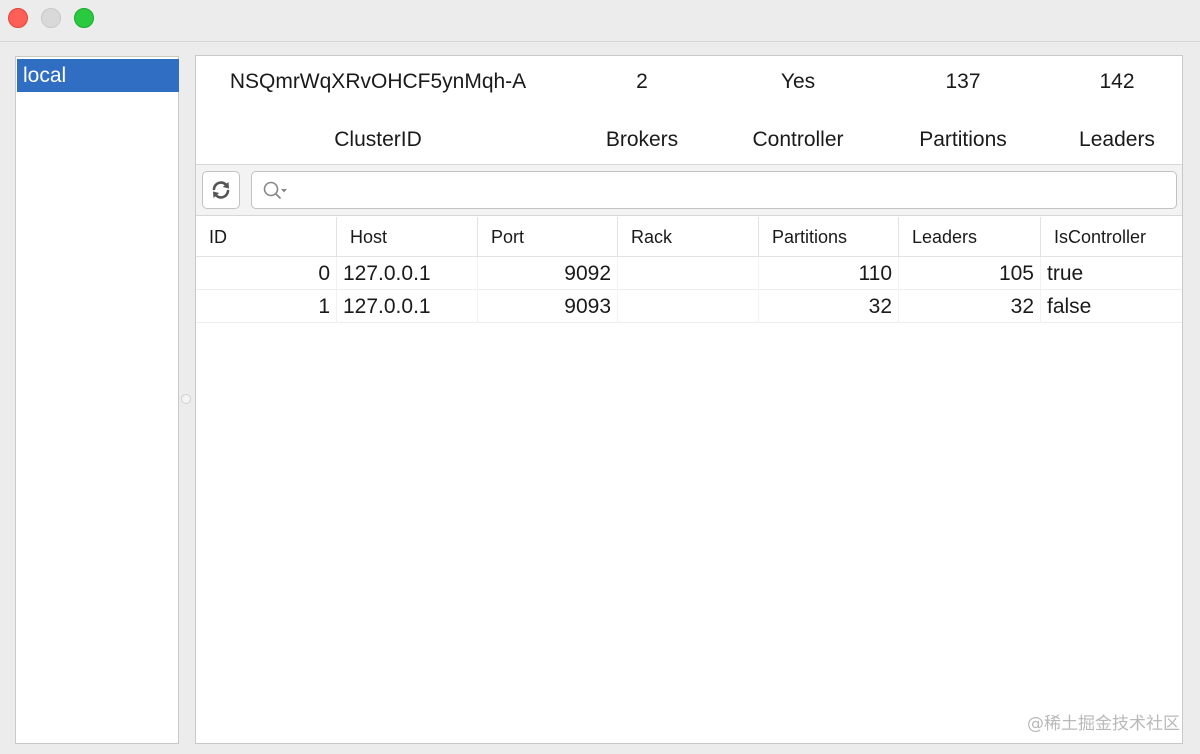  What do you see at coordinates (798, 81) in the screenshot?
I see `controller-value: Yes` at bounding box center [798, 81].